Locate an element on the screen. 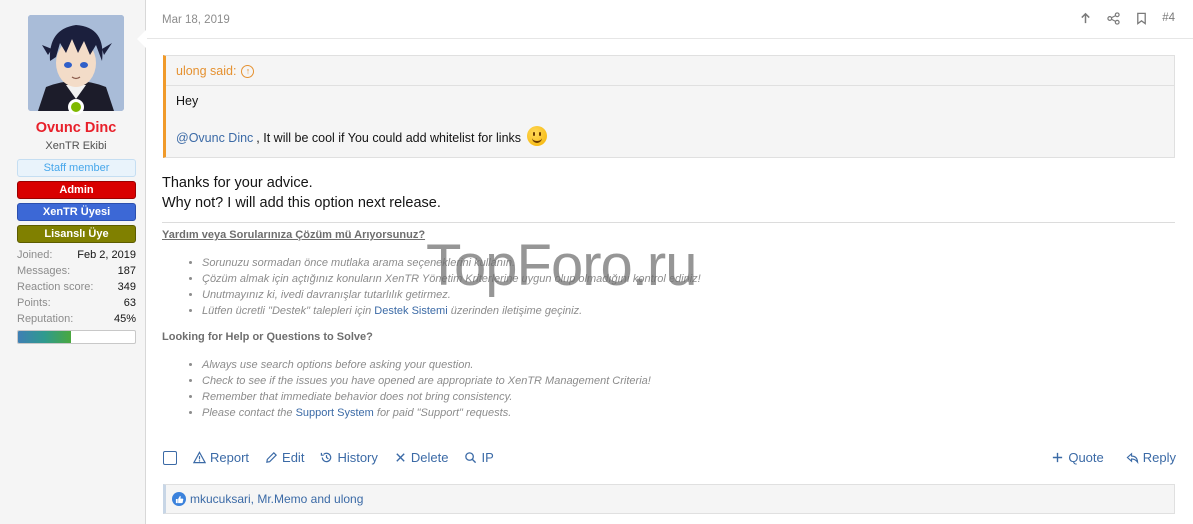  online-status-indicator is located at coordinates (76, 107).